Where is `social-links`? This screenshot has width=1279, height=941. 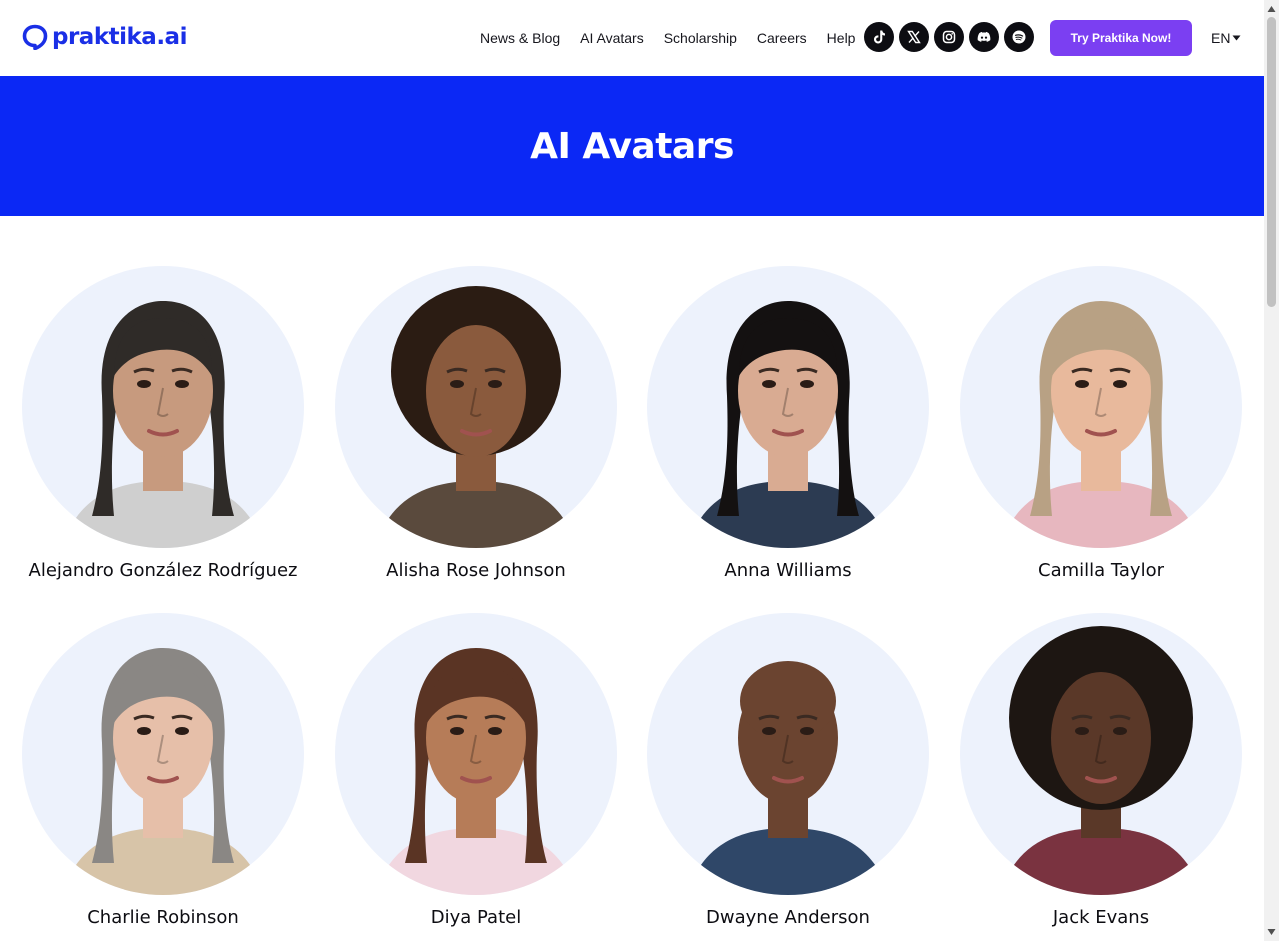 social-links is located at coordinates (949, 37).